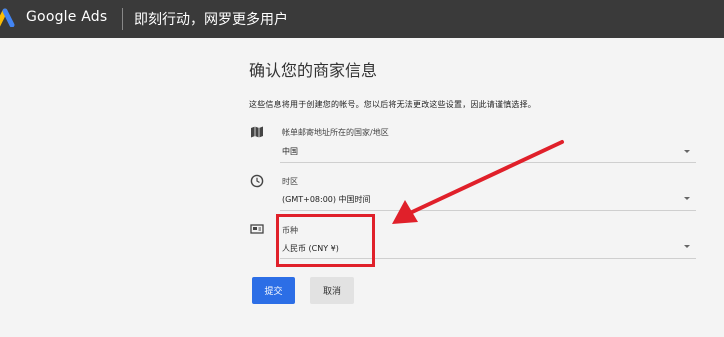  I want to click on timezone-label: 时区, so click(290, 181).